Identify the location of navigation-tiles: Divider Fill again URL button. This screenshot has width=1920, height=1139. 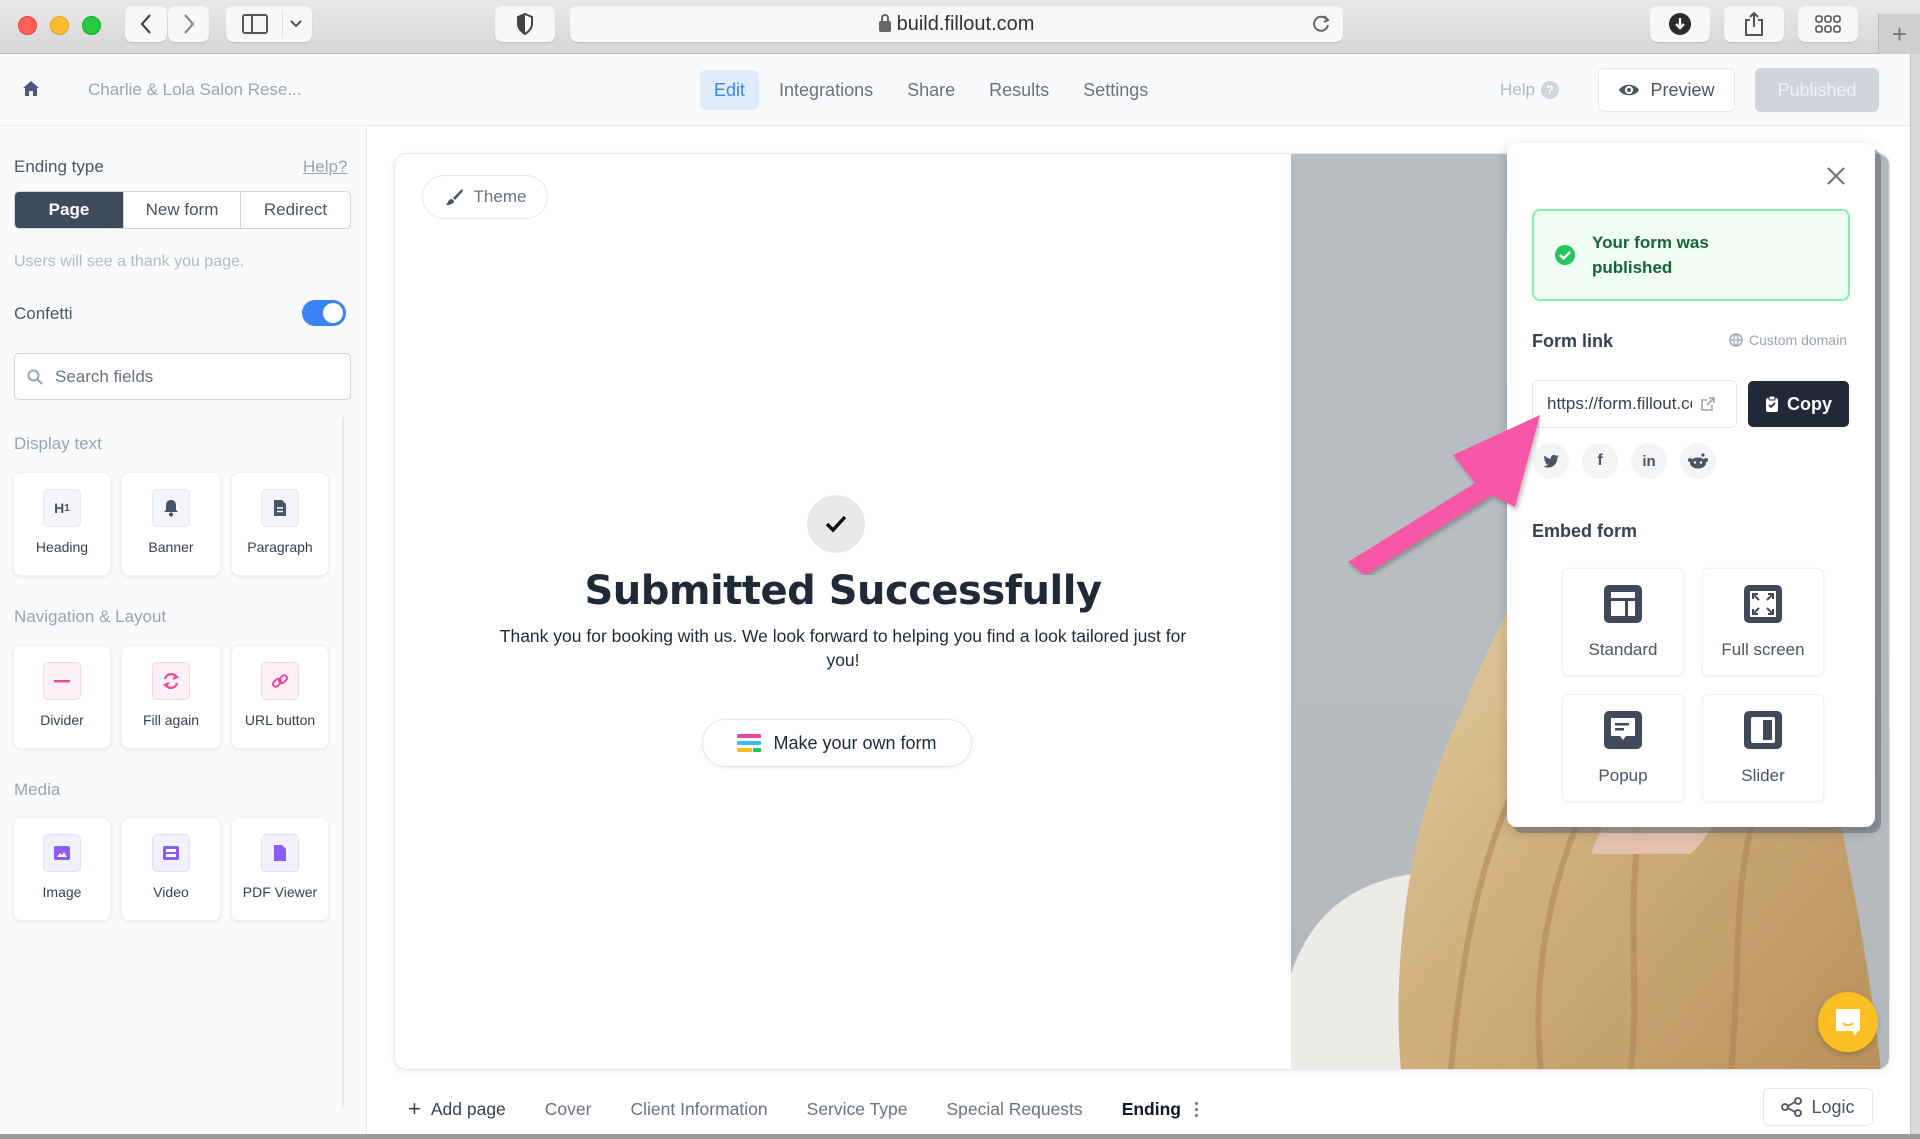
(171, 697).